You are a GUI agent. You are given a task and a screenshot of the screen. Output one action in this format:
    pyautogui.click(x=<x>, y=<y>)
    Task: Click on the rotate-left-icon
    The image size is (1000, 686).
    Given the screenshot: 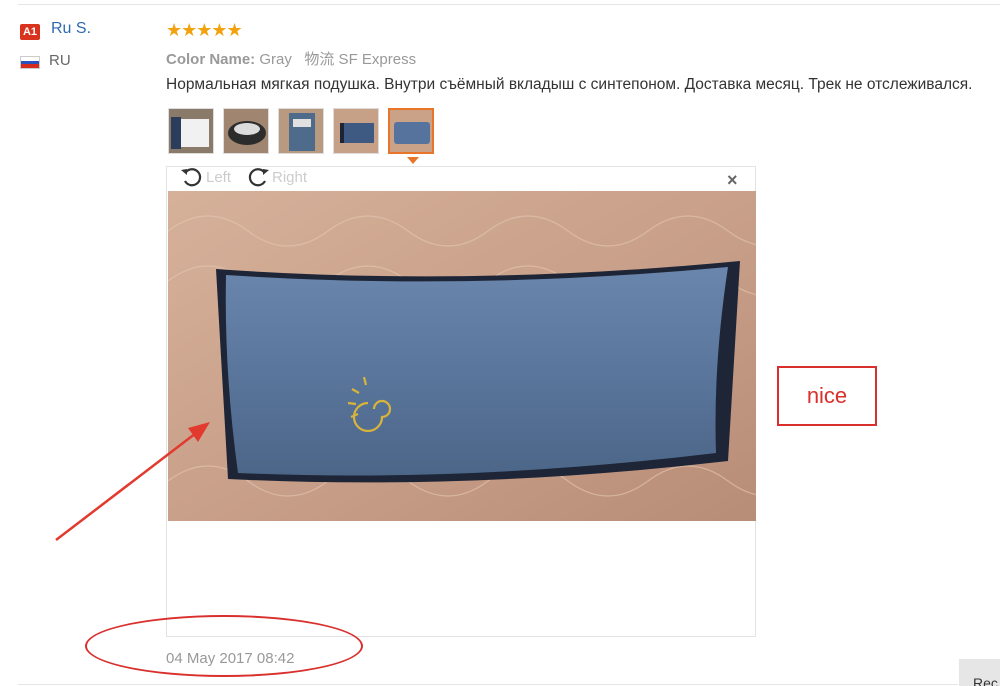 What is the action you would take?
    pyautogui.click(x=191, y=177)
    